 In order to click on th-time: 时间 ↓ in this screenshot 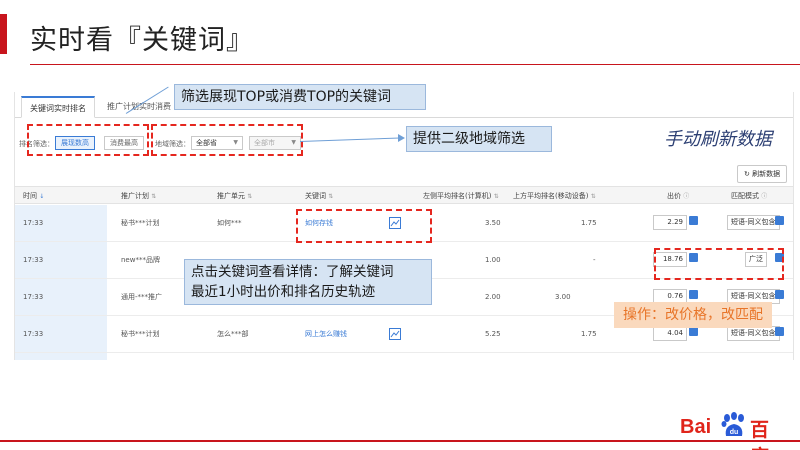, I will do `click(33, 196)`.